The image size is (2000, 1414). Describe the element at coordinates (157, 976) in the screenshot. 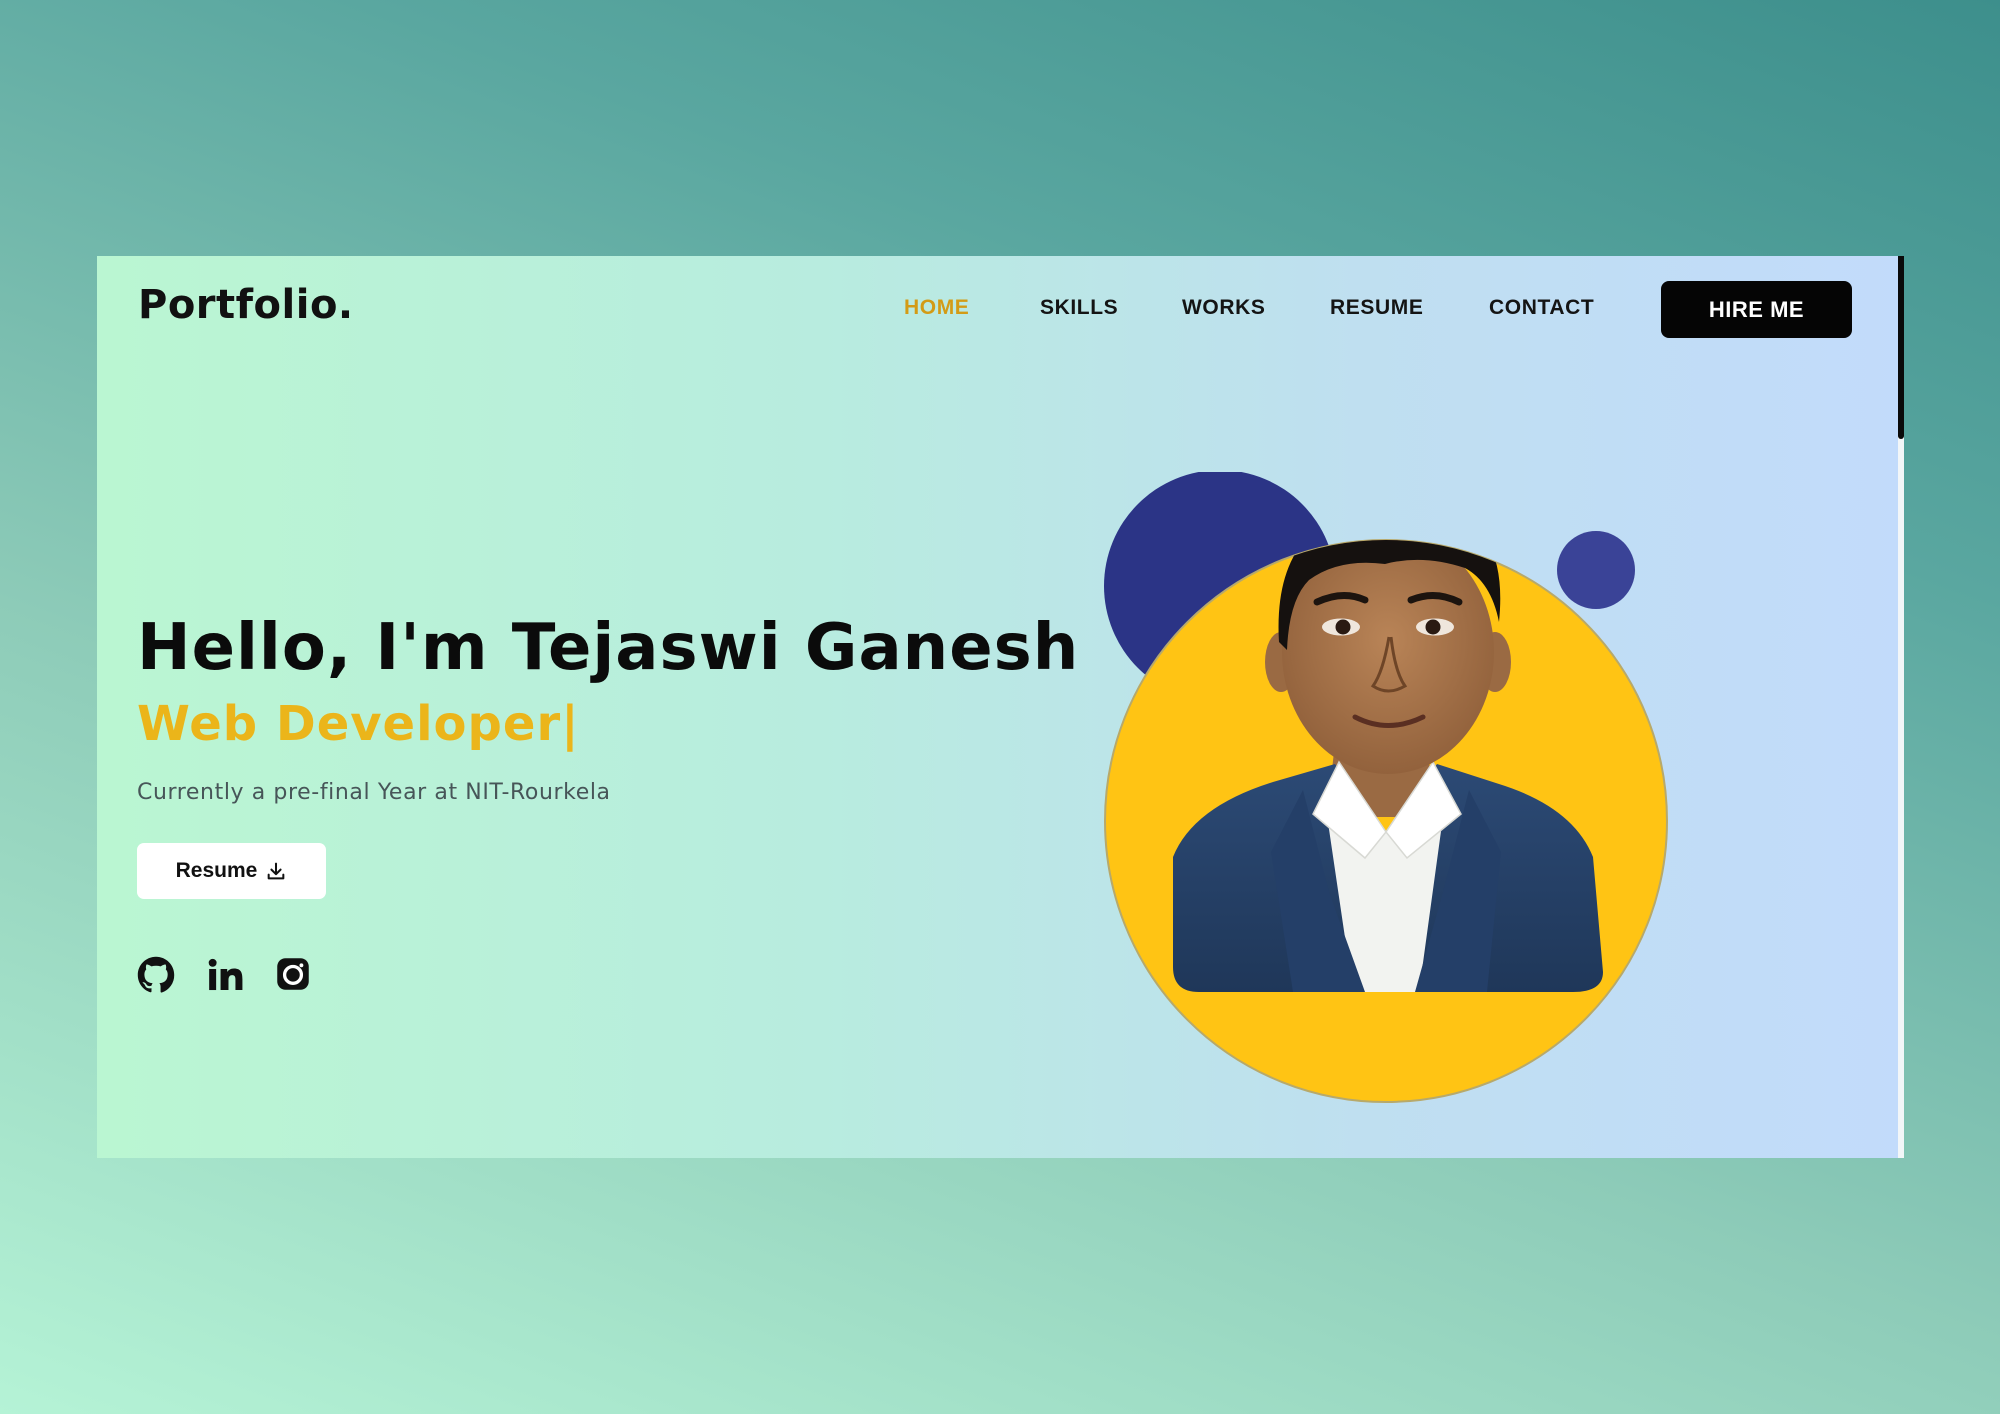

I see `github-icon` at that location.